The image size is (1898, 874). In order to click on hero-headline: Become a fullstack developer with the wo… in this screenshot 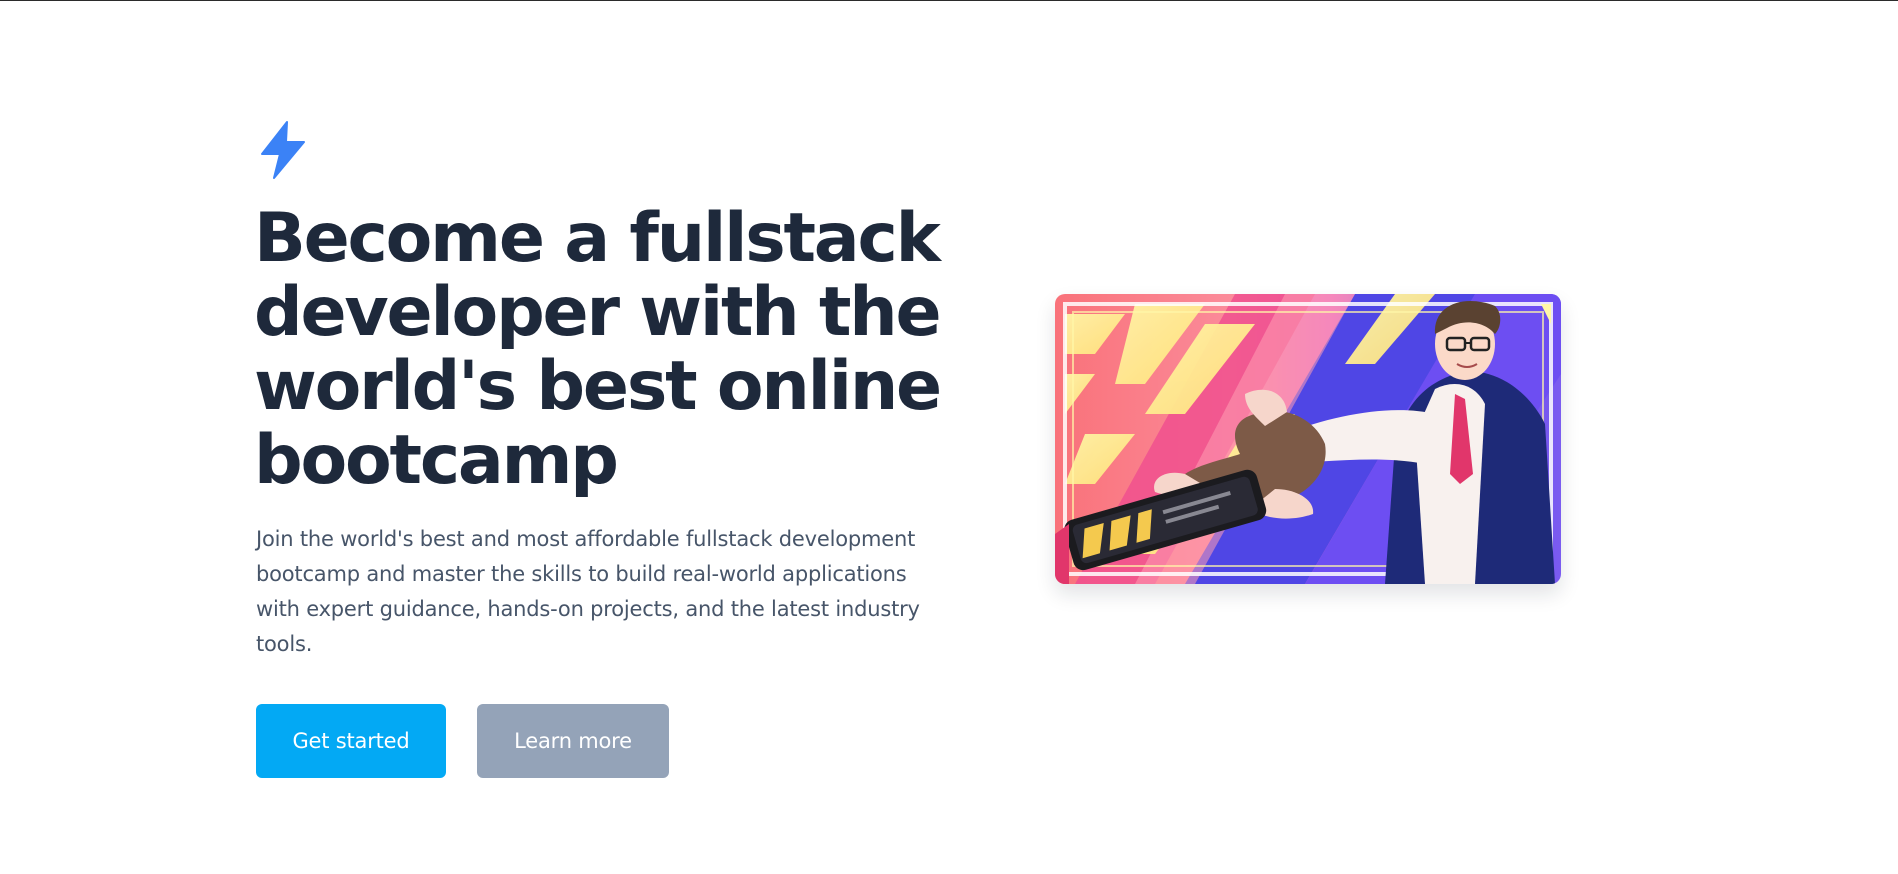, I will do `click(598, 349)`.